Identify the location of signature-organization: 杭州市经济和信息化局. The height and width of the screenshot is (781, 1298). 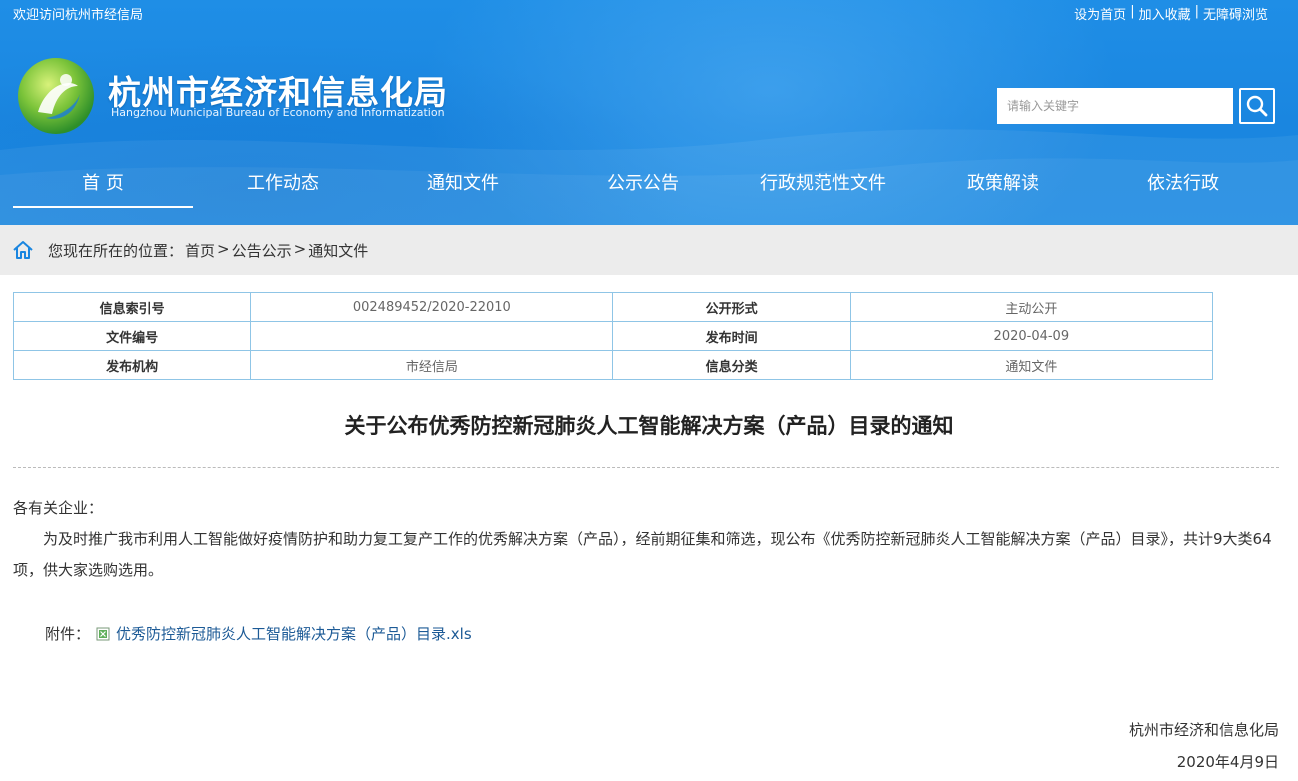
(1203, 730).